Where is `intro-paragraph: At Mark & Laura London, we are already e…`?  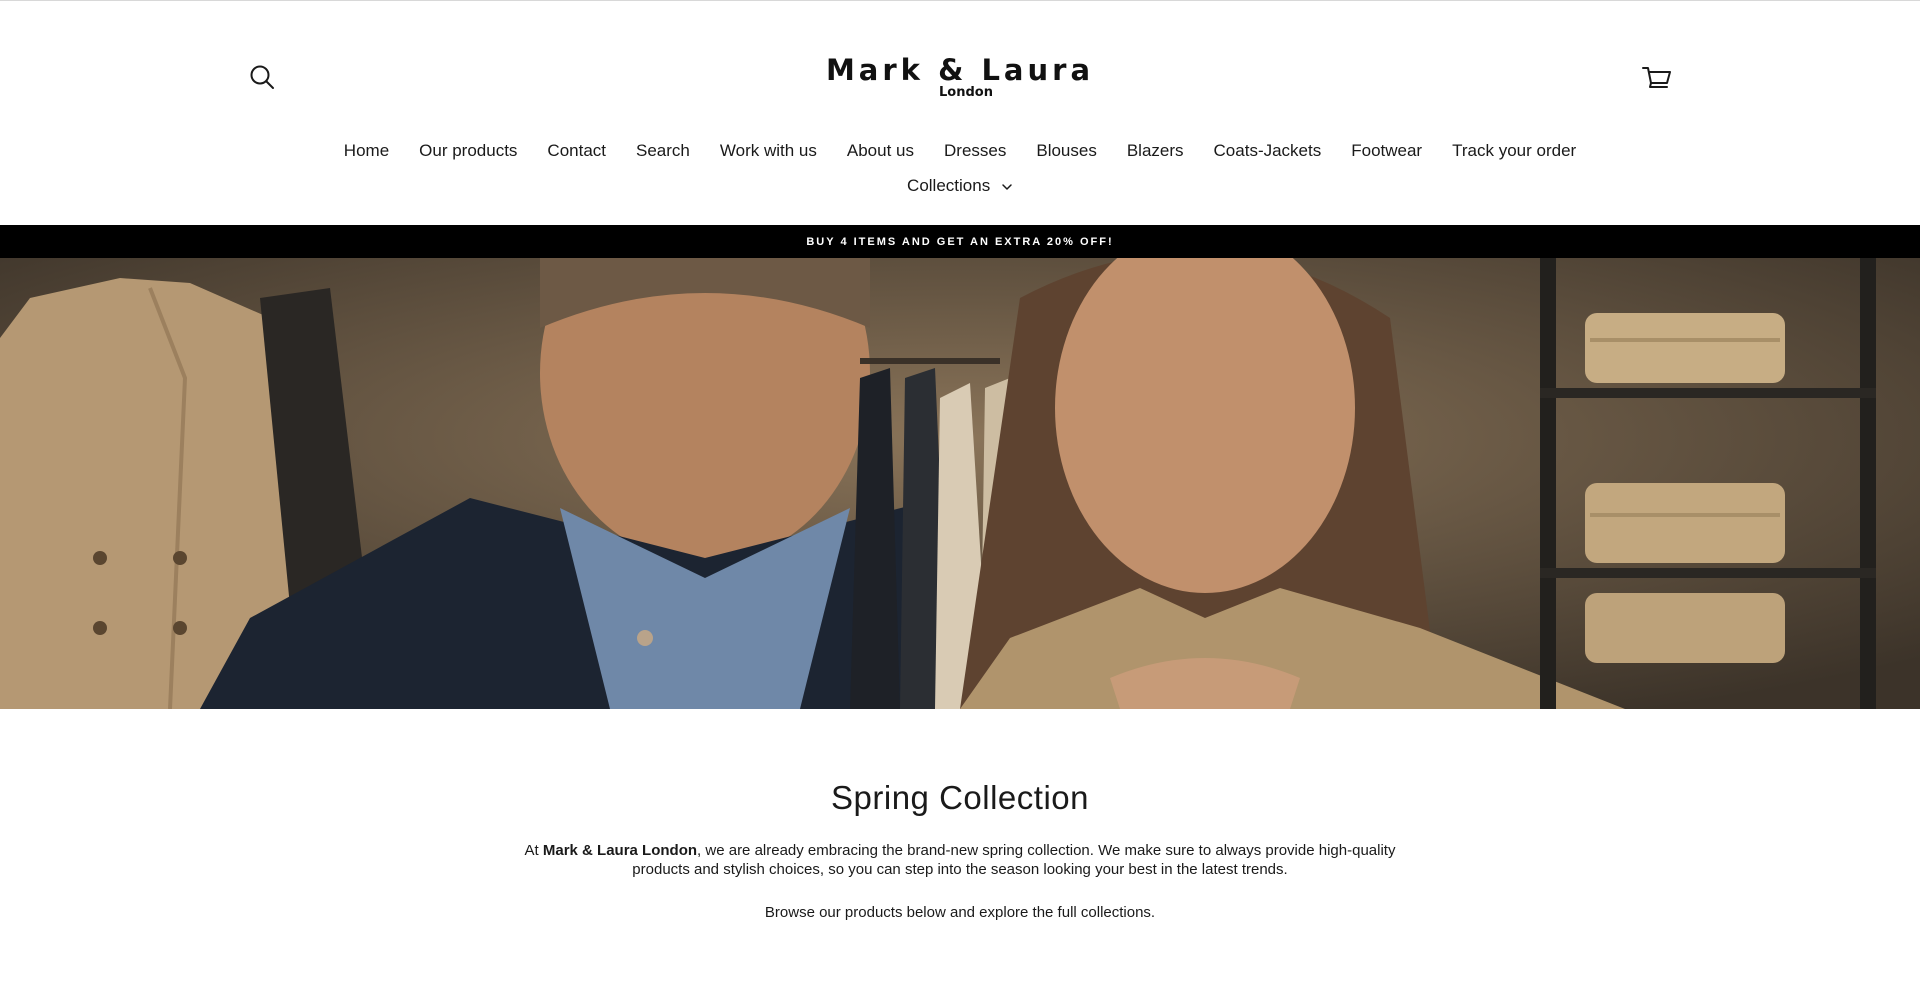 intro-paragraph: At Mark & Laura London, we are already e… is located at coordinates (960, 860).